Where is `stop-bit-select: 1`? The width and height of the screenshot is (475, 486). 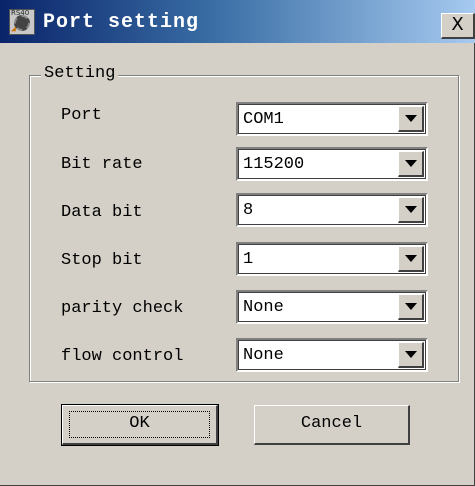
stop-bit-select: 1 is located at coordinates (332, 259).